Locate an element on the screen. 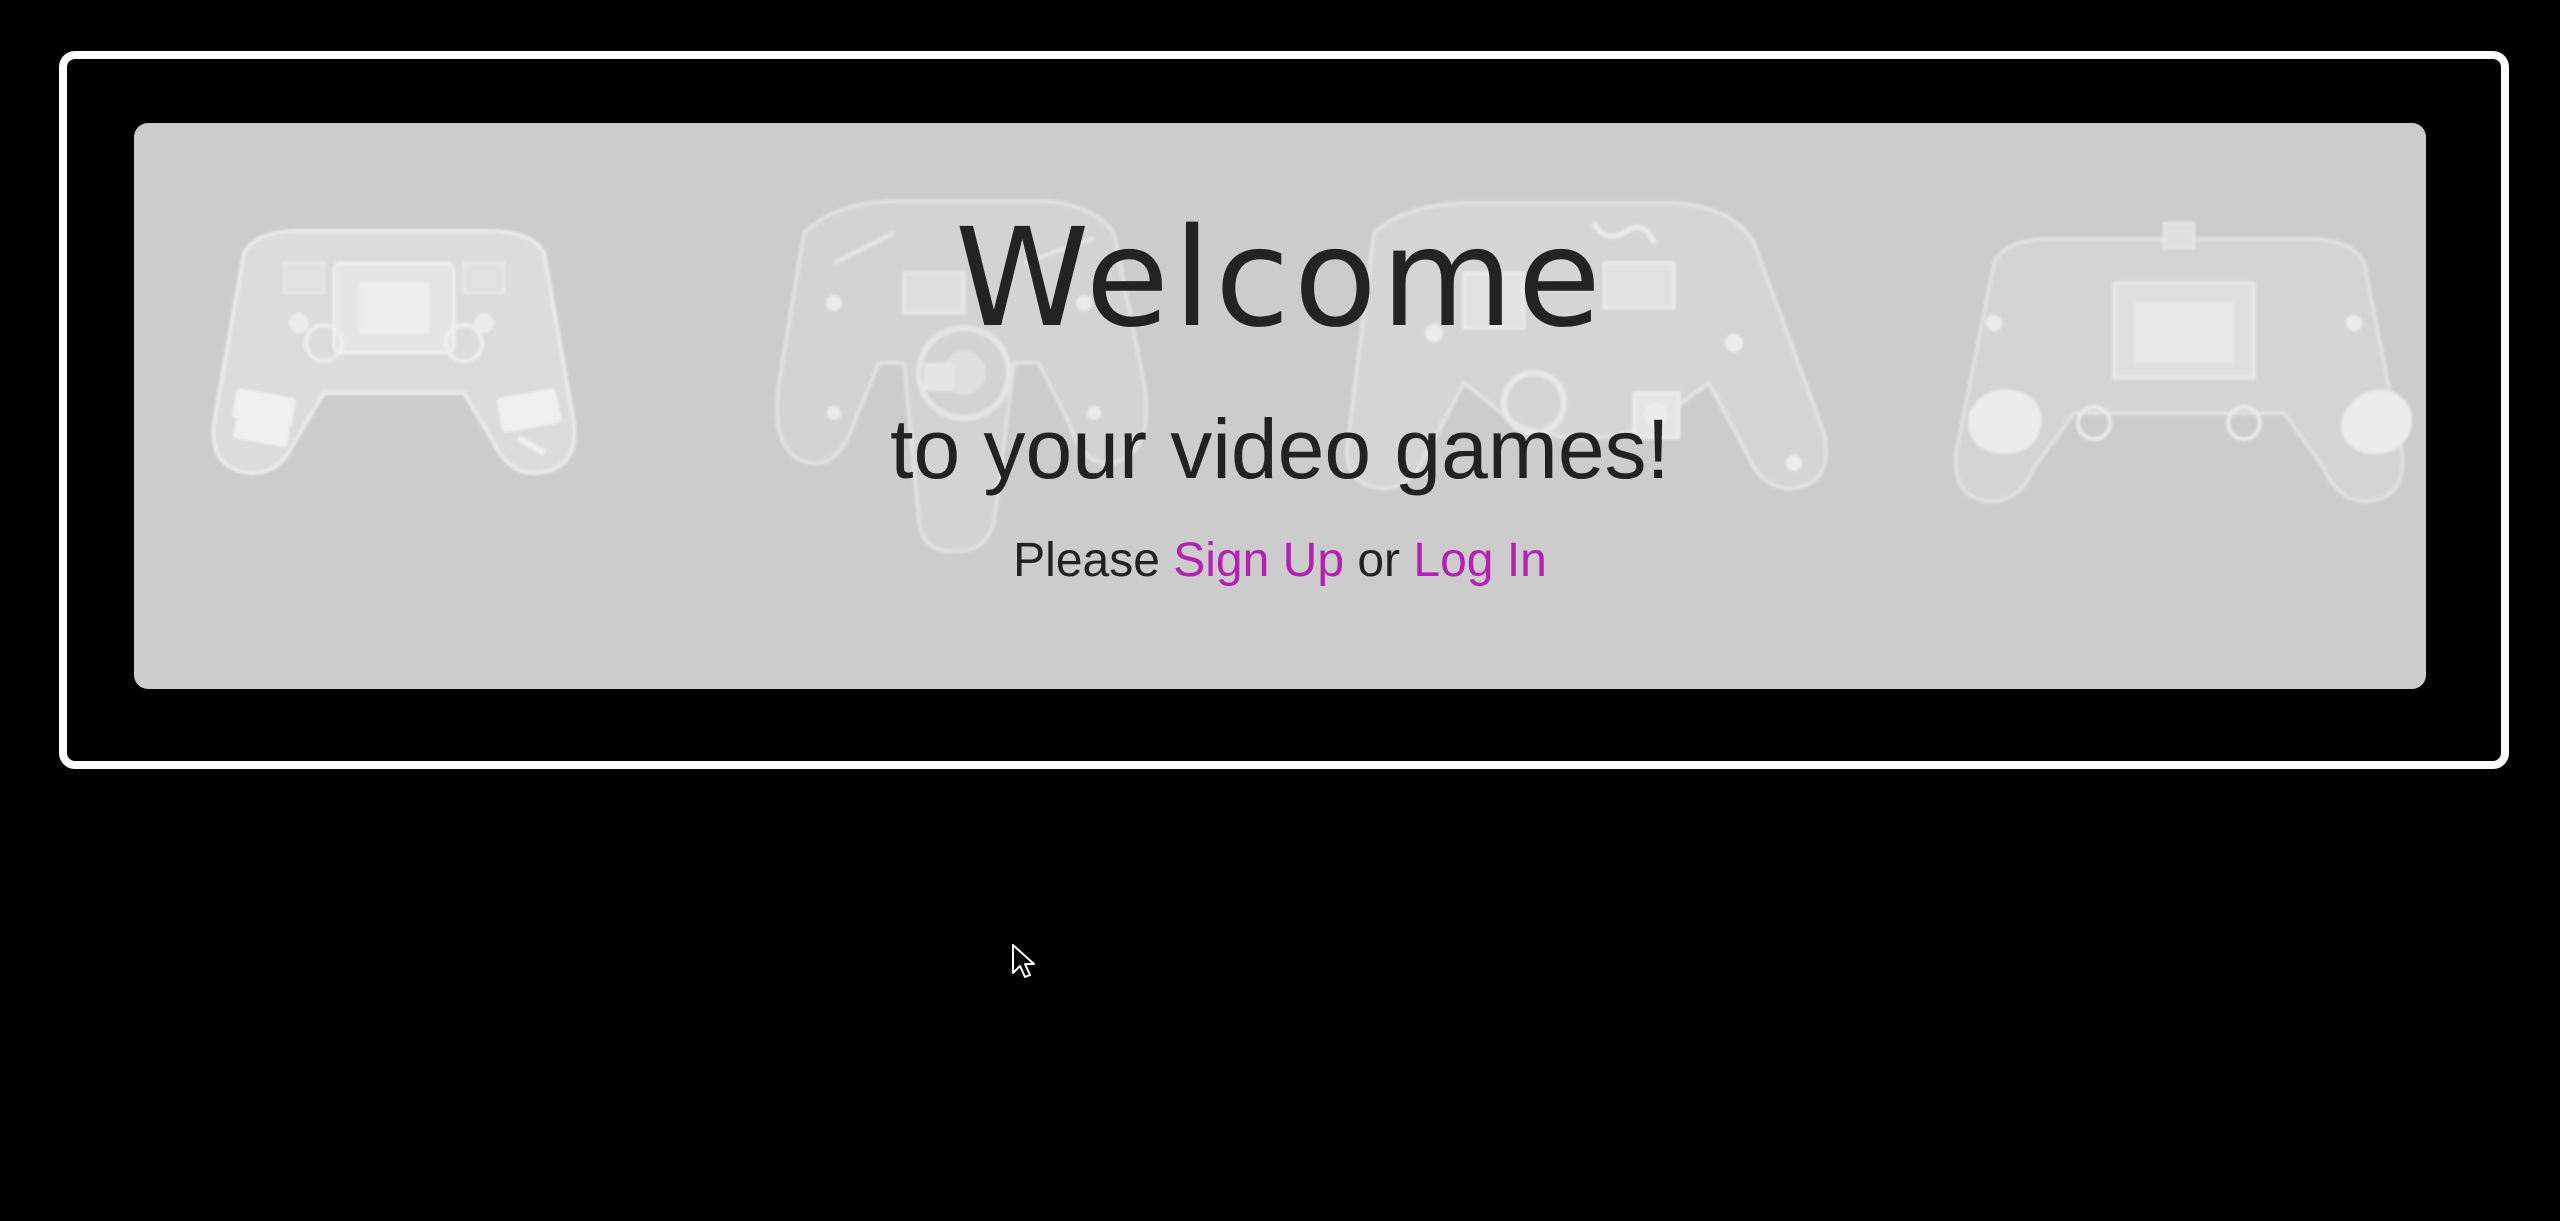 This screenshot has height=1221, width=2560. sign-up-link: Sign Up is located at coordinates (1258, 560).